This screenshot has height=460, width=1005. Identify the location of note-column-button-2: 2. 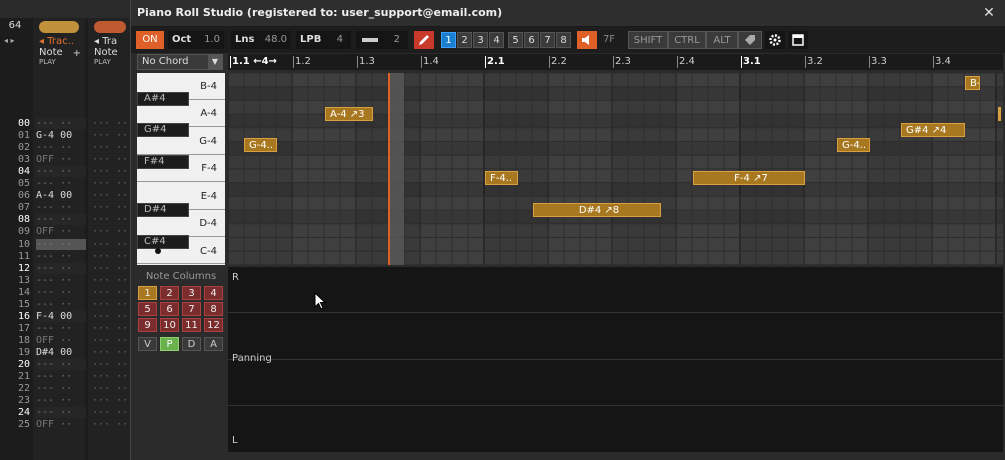
(169, 293).